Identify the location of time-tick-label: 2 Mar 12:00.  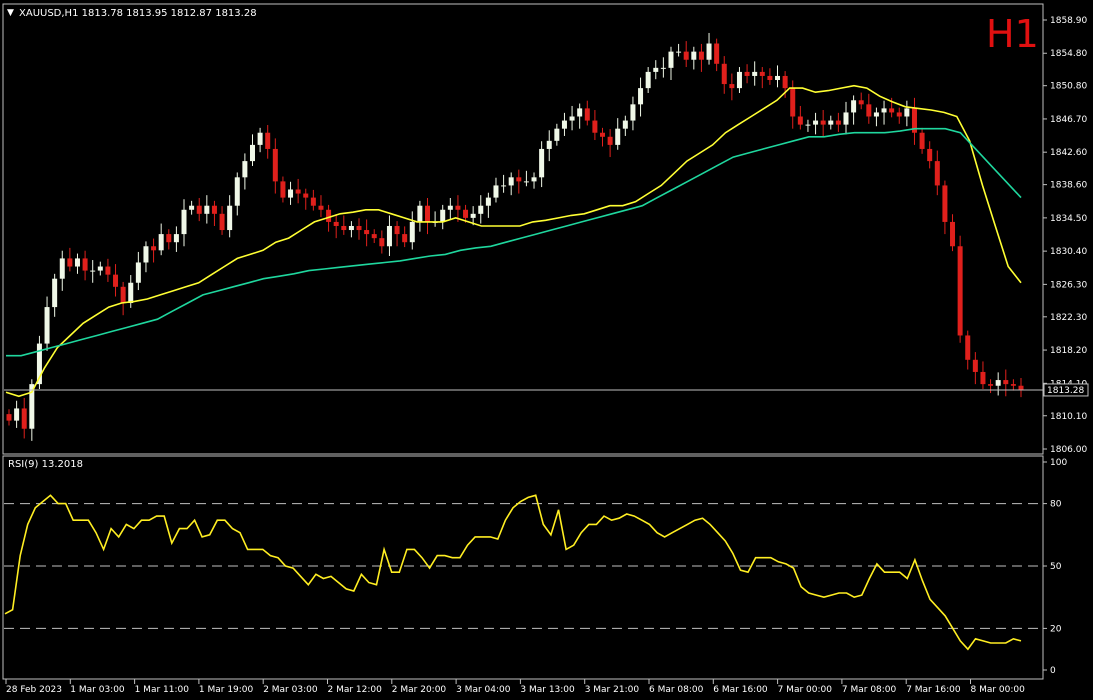
(355, 690).